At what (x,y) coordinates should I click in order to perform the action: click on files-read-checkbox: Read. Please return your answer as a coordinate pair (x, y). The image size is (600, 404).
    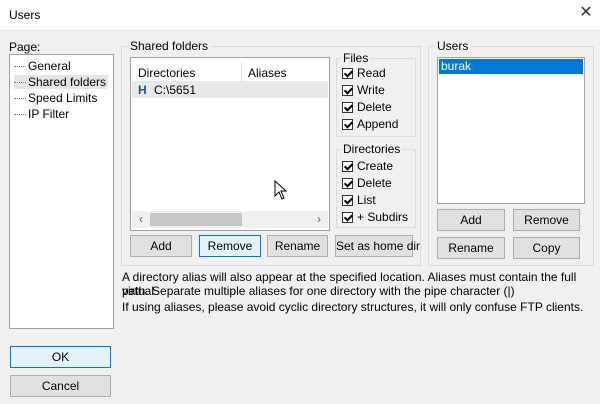
    Looking at the image, I should click on (364, 73).